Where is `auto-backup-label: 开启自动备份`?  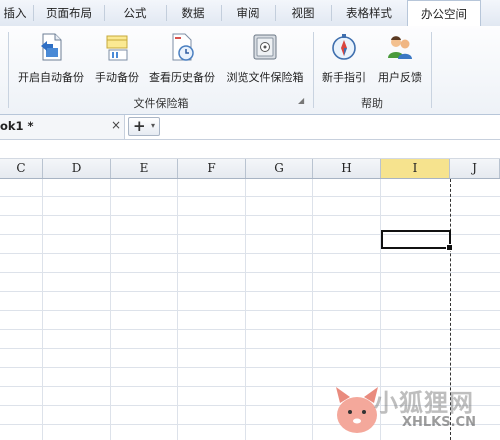
auto-backup-label: 开启自动备份 is located at coordinates (51, 77).